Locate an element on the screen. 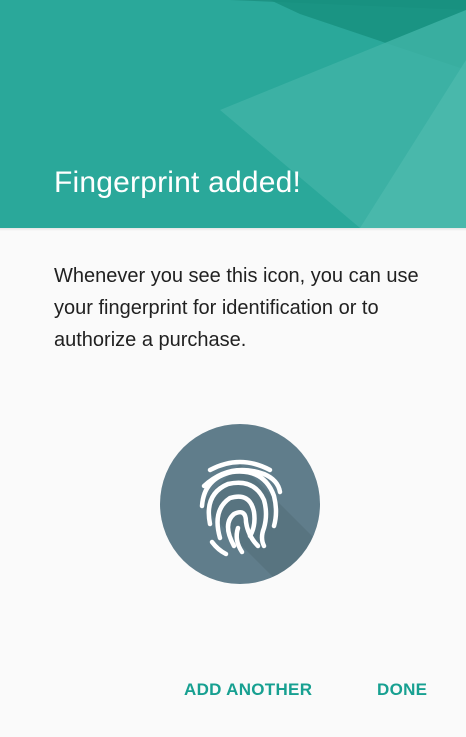 This screenshot has width=466, height=737. add-another-button: ADD ANOTHER is located at coordinates (248, 690).